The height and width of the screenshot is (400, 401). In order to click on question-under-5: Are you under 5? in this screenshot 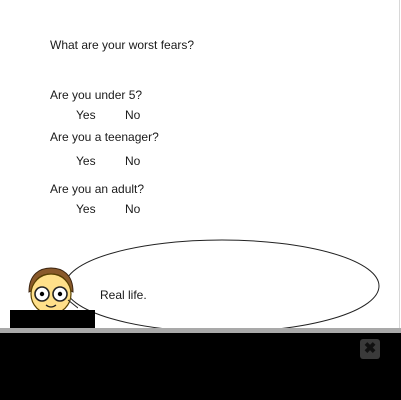, I will do `click(96, 95)`.